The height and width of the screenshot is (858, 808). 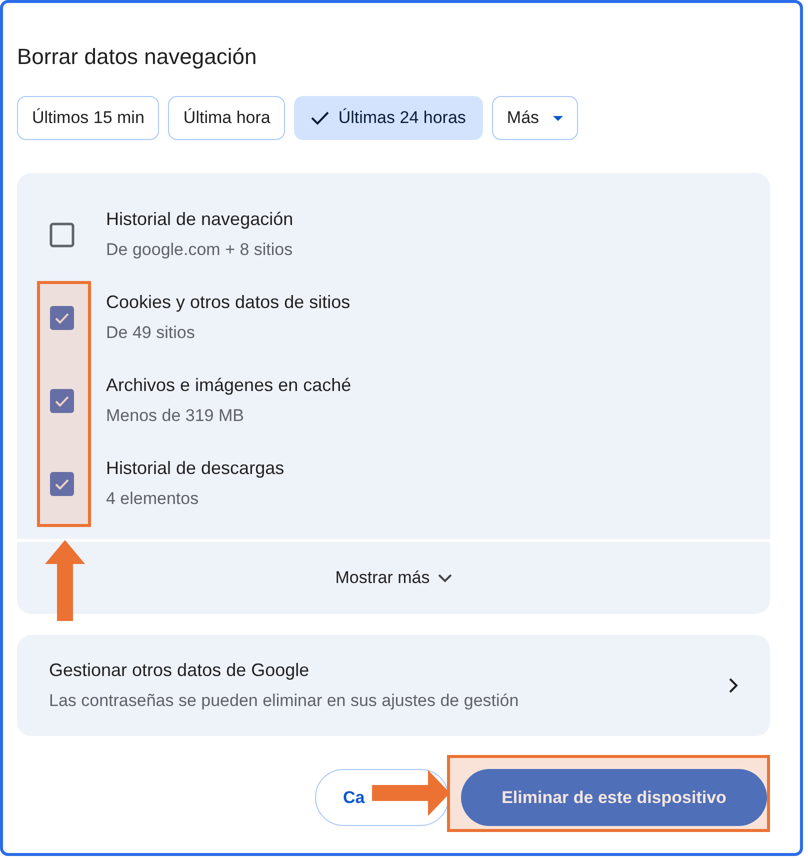 I want to click on item-subtitle: Menos de 319 MB, so click(x=175, y=416).